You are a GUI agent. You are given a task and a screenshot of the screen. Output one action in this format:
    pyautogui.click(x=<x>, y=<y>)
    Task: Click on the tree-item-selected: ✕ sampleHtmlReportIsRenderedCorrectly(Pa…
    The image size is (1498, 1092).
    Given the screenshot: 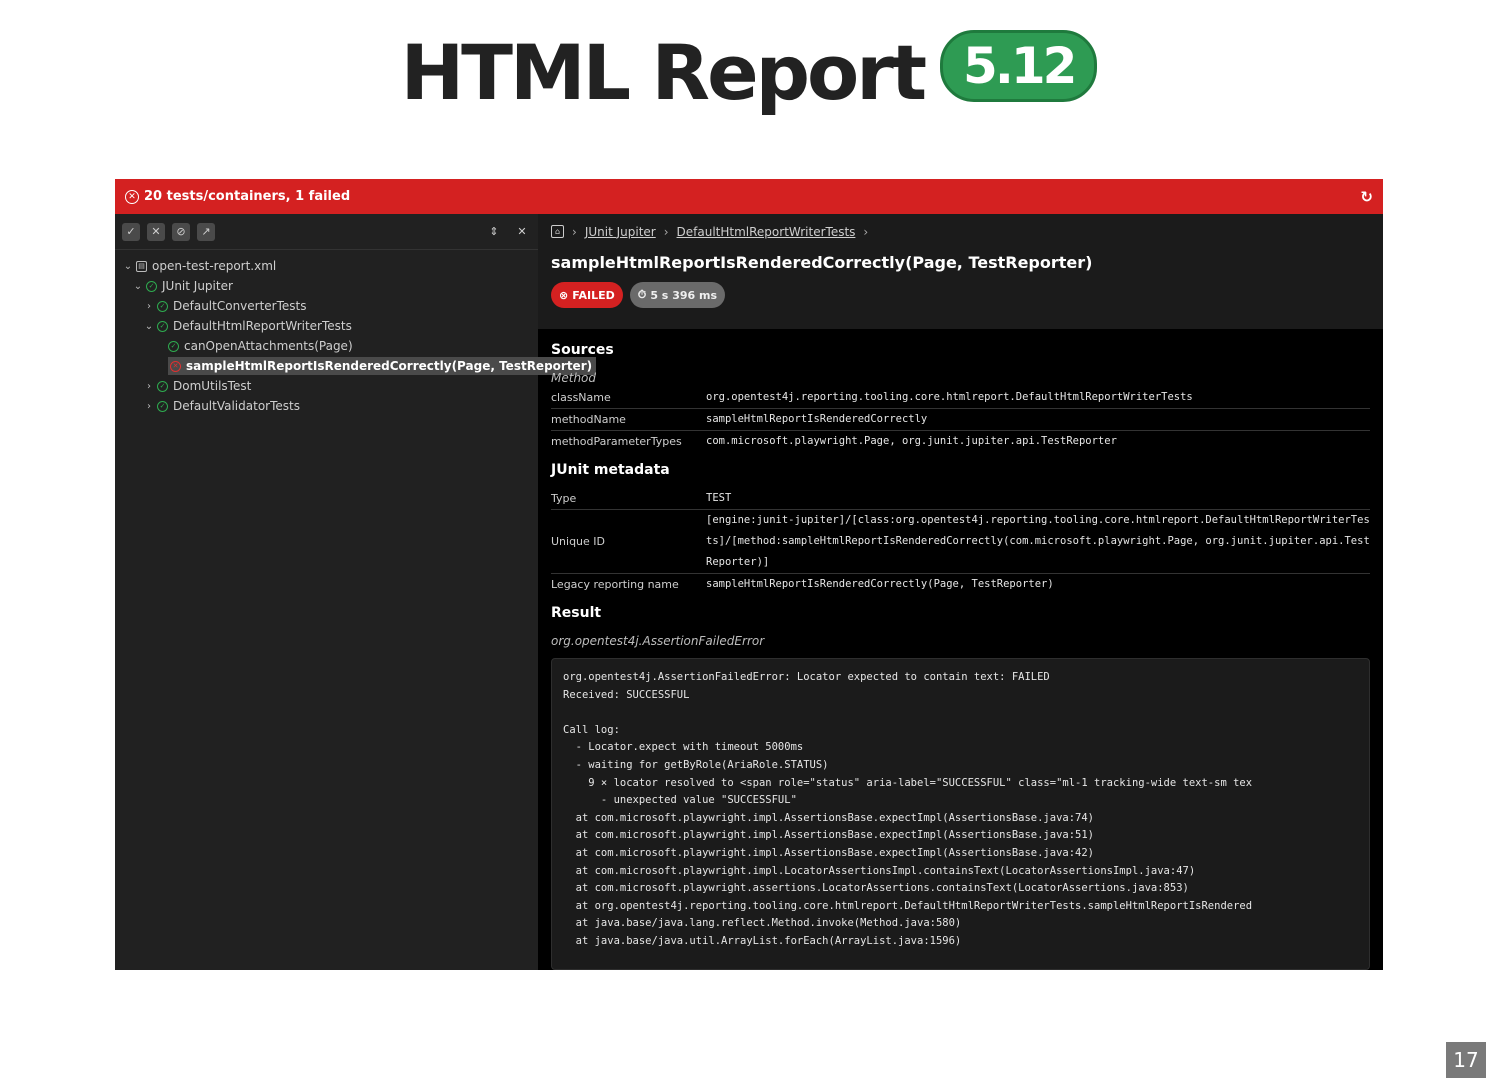 What is the action you would take?
    pyautogui.click(x=356, y=366)
    